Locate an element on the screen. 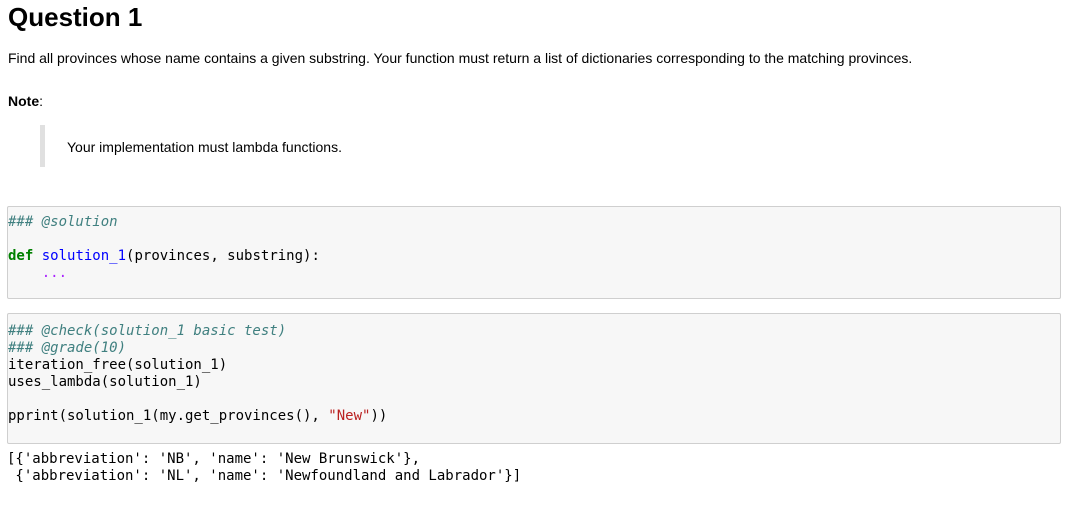 This screenshot has width=1077, height=523. function-signature: (provinces, substring): is located at coordinates (223, 256).